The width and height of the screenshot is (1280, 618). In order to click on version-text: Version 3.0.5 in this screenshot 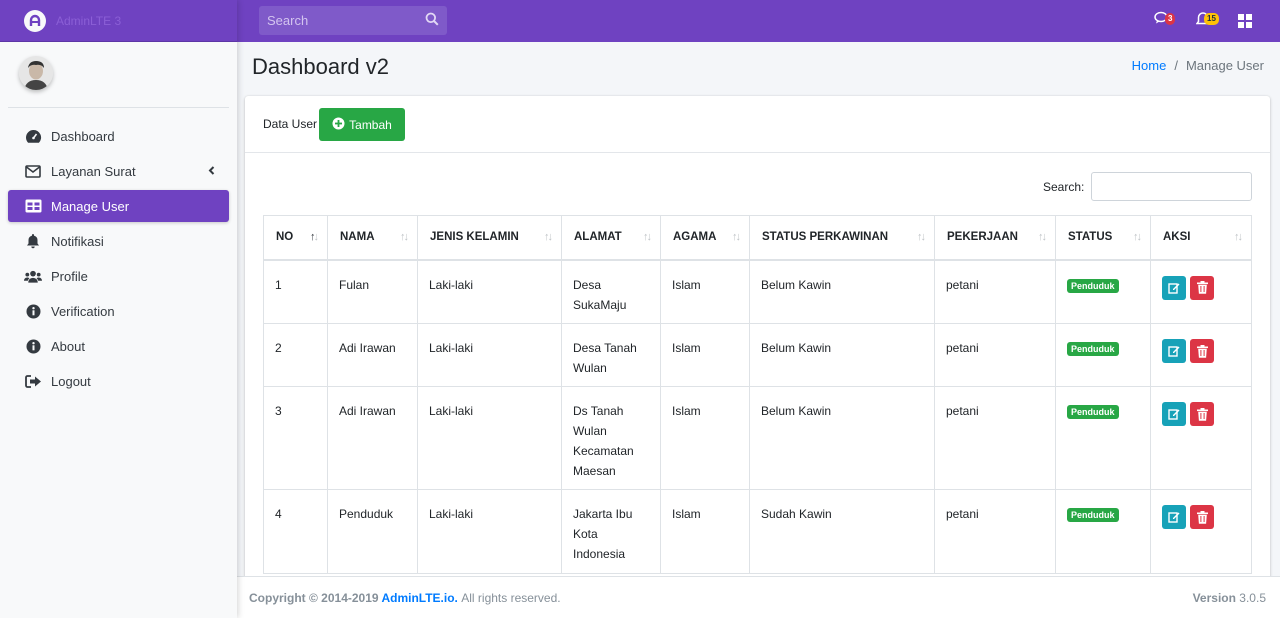, I will do `click(1229, 598)`.